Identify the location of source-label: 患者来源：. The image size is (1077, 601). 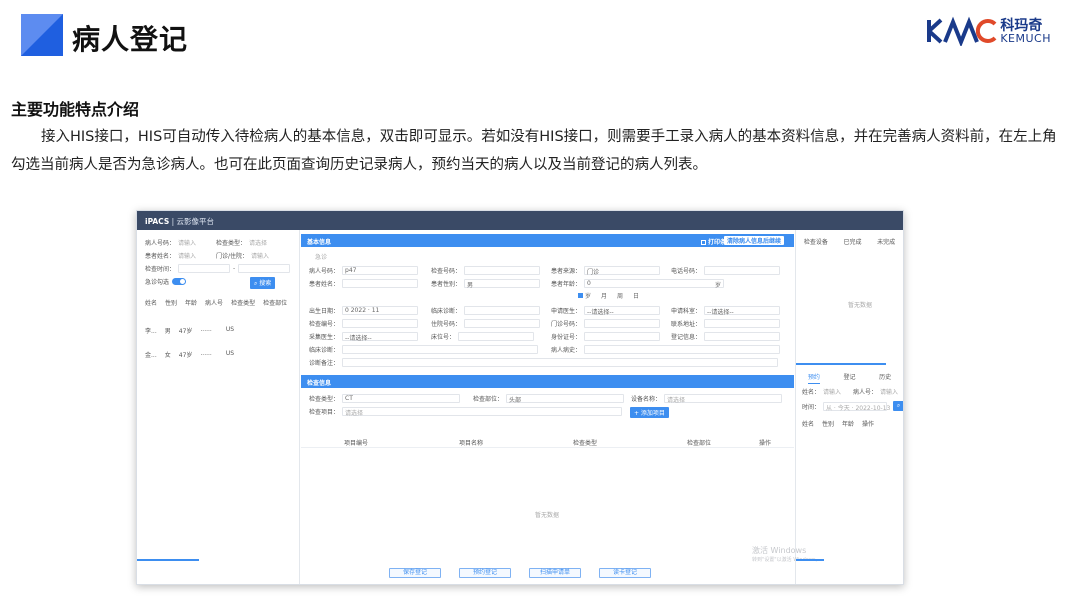
(566, 271).